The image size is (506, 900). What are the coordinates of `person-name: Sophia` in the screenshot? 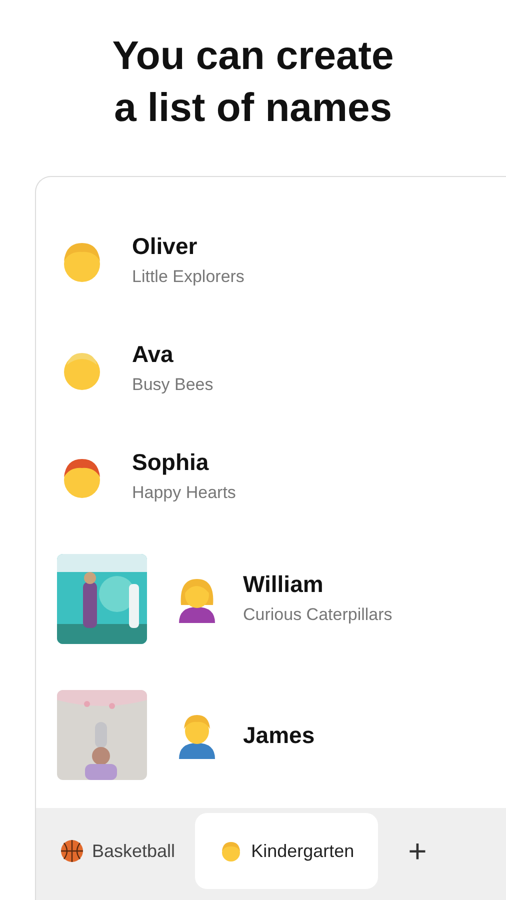 It's located at (171, 462).